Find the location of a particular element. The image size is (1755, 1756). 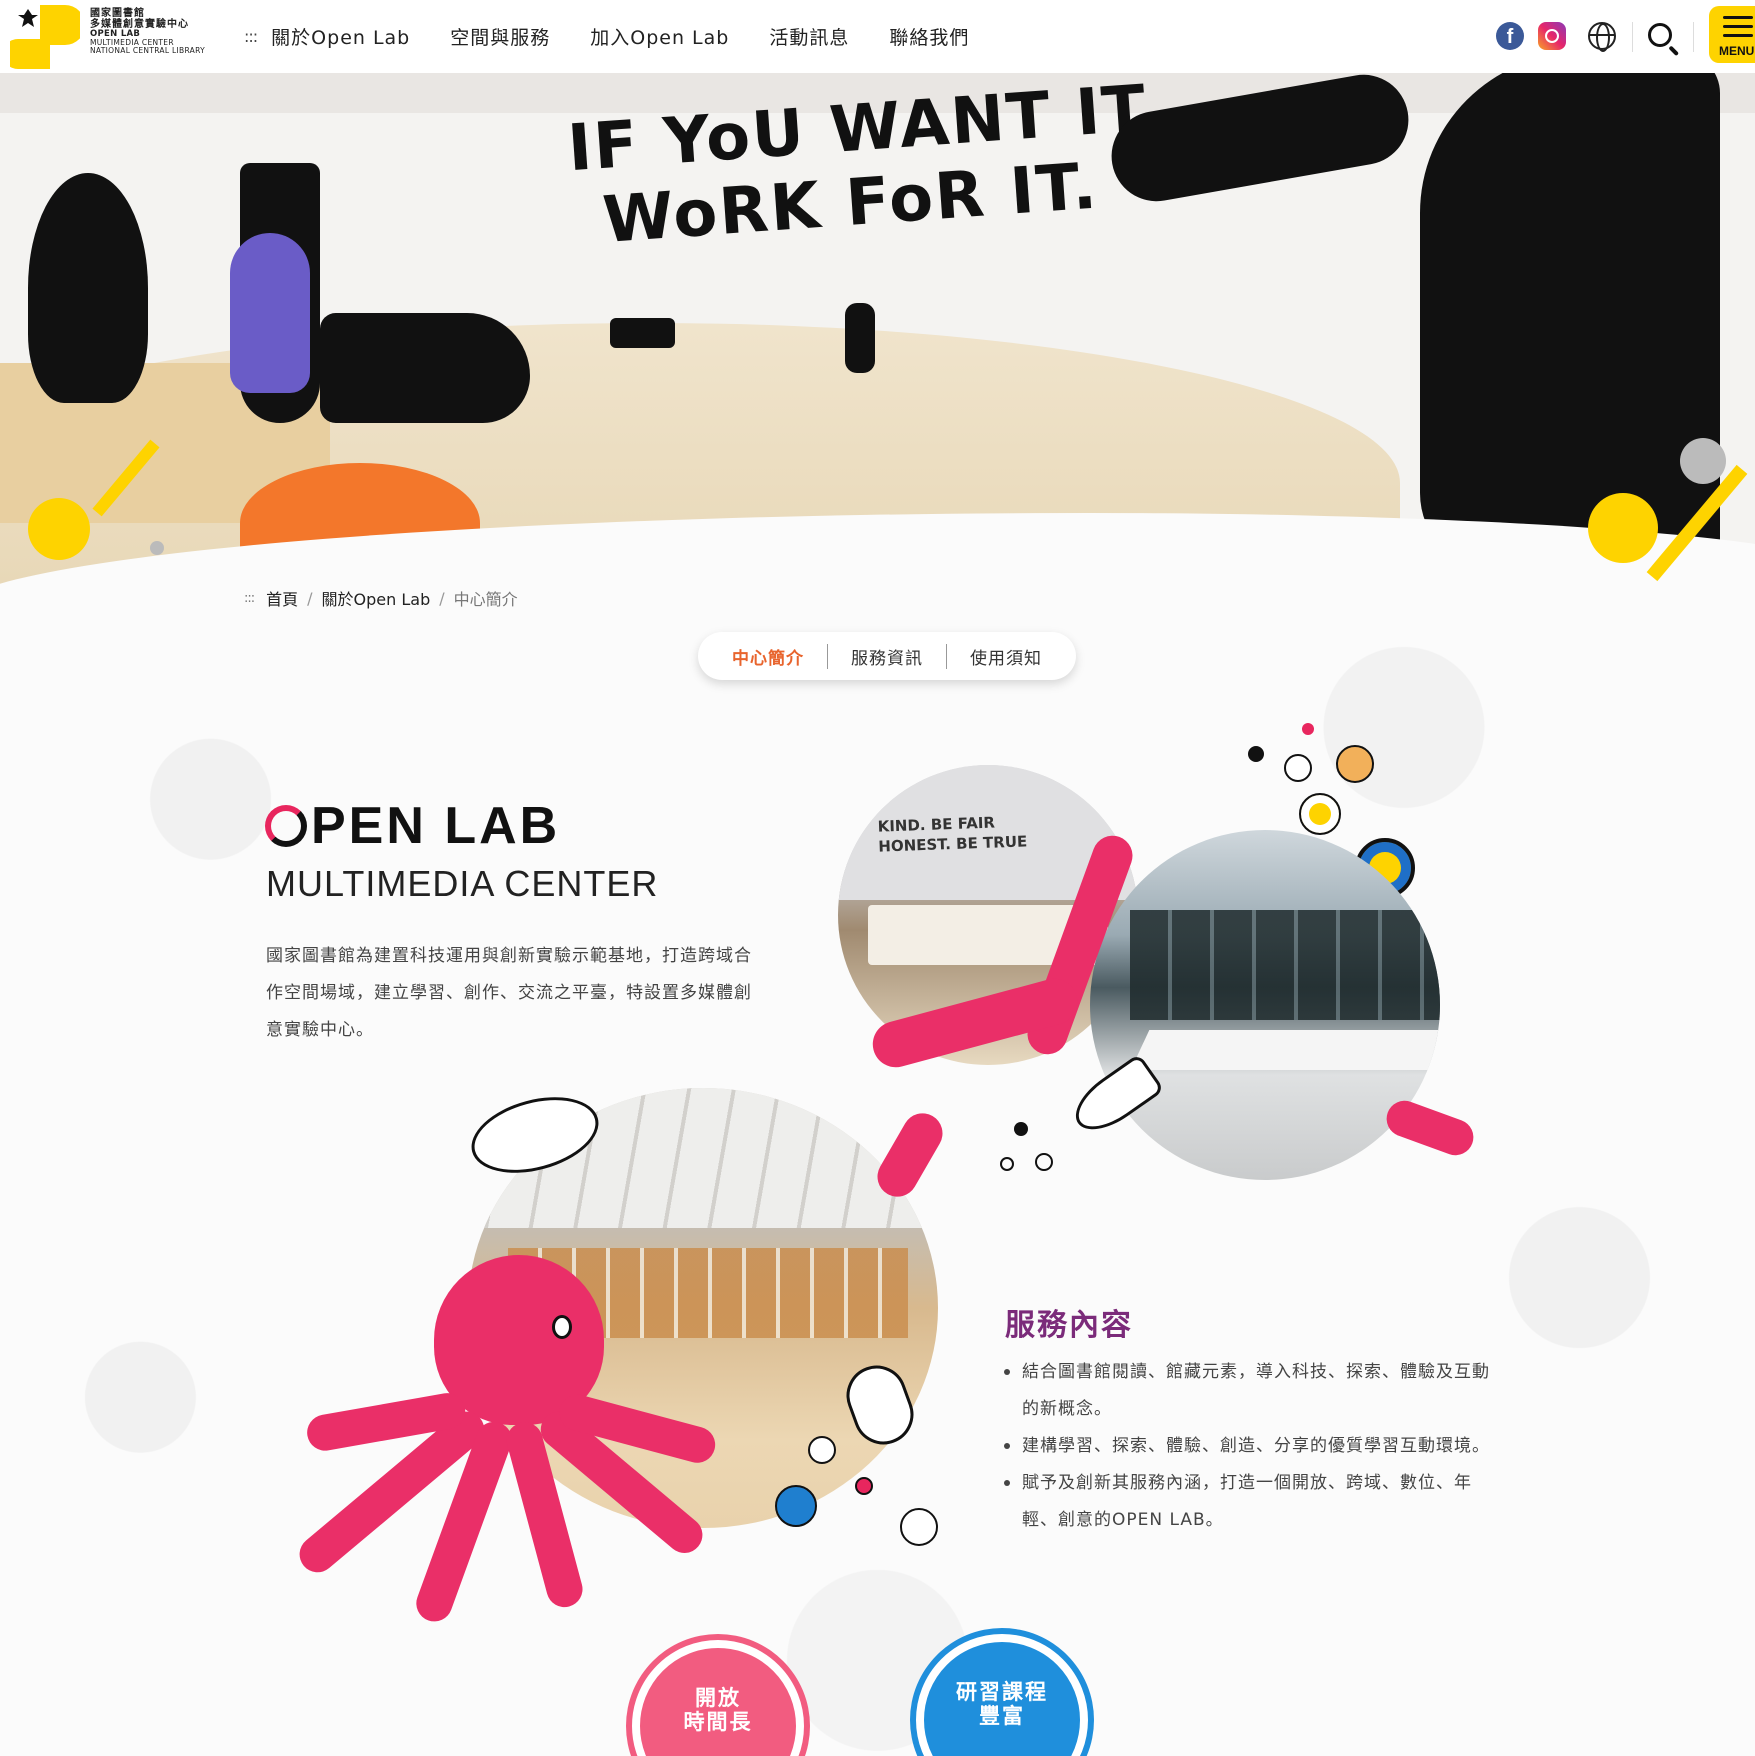

service-item: 結合圖書館閱讀、館藏元素，導入科技、探索、體驗及互動的新概念。 is located at coordinates (1253, 1391).